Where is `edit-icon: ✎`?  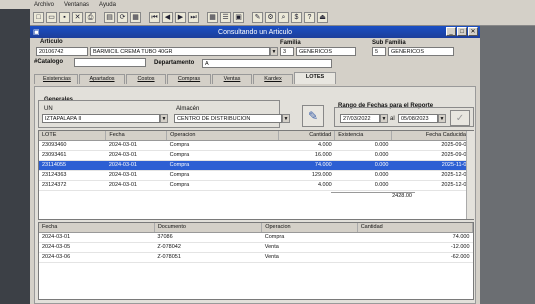 edit-icon: ✎ is located at coordinates (257, 17).